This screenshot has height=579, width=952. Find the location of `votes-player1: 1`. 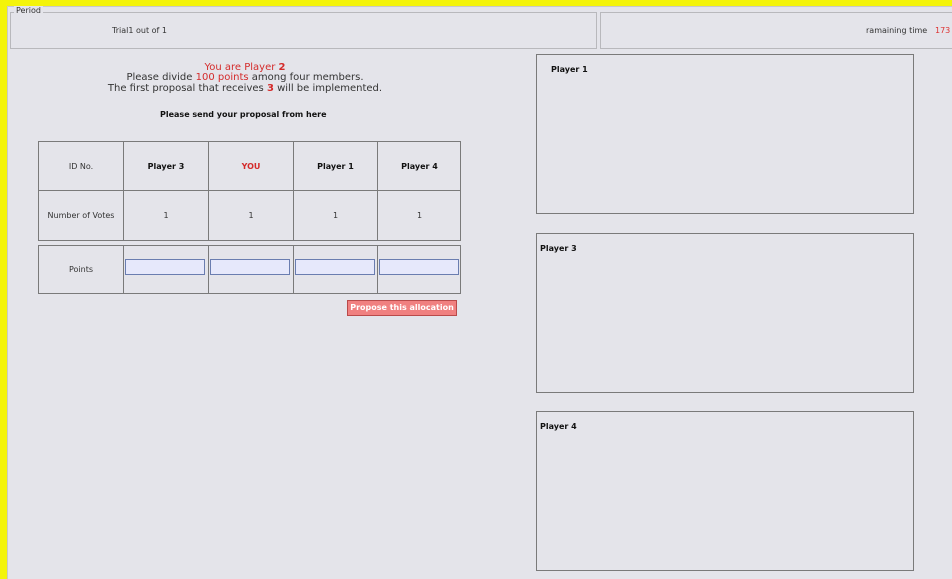

votes-player1: 1 is located at coordinates (335, 215).